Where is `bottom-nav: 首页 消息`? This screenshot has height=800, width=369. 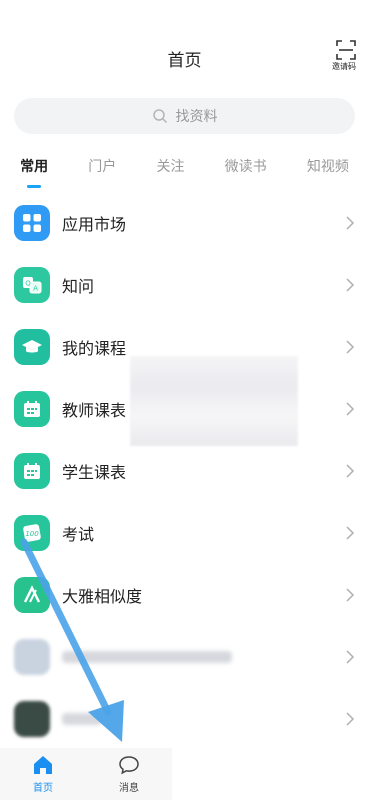
bottom-nav: 首页 消息 is located at coordinates (86, 774).